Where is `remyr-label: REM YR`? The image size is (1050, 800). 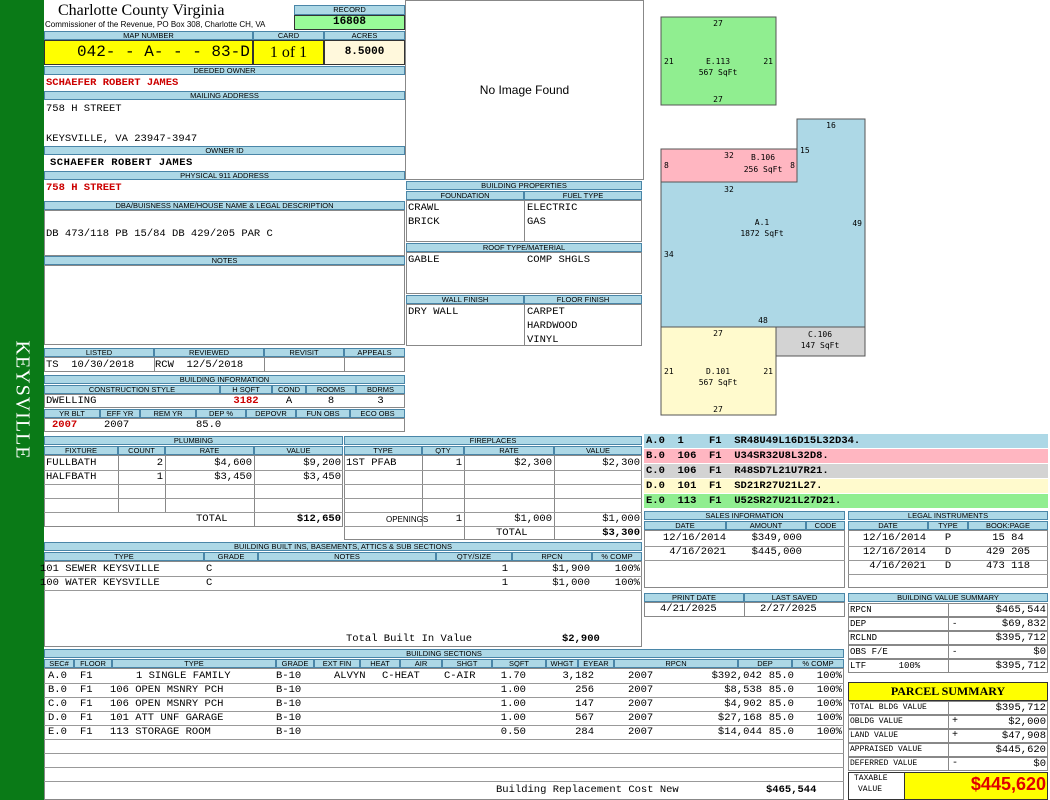
remyr-label: REM YR is located at coordinates (168, 413).